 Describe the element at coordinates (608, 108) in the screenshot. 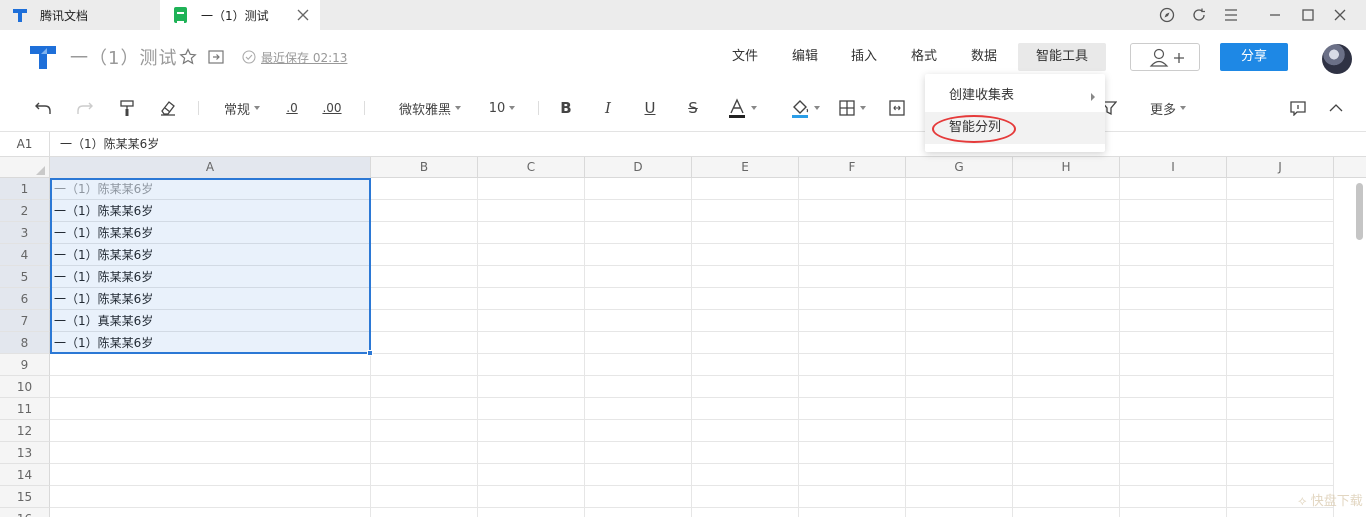

I see `italic-icon: I` at that location.